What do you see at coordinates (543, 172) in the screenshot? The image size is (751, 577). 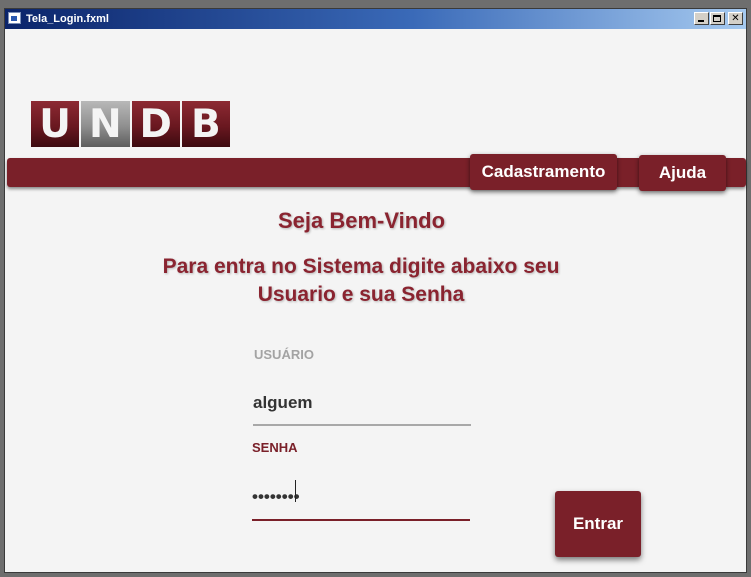 I see `cadastramento-button: Cadastramento` at bounding box center [543, 172].